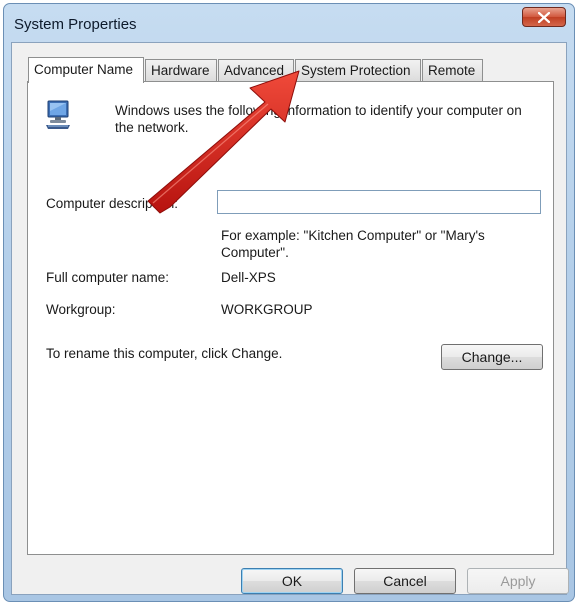  I want to click on workgroup-label: Workgroup:, so click(81, 309).